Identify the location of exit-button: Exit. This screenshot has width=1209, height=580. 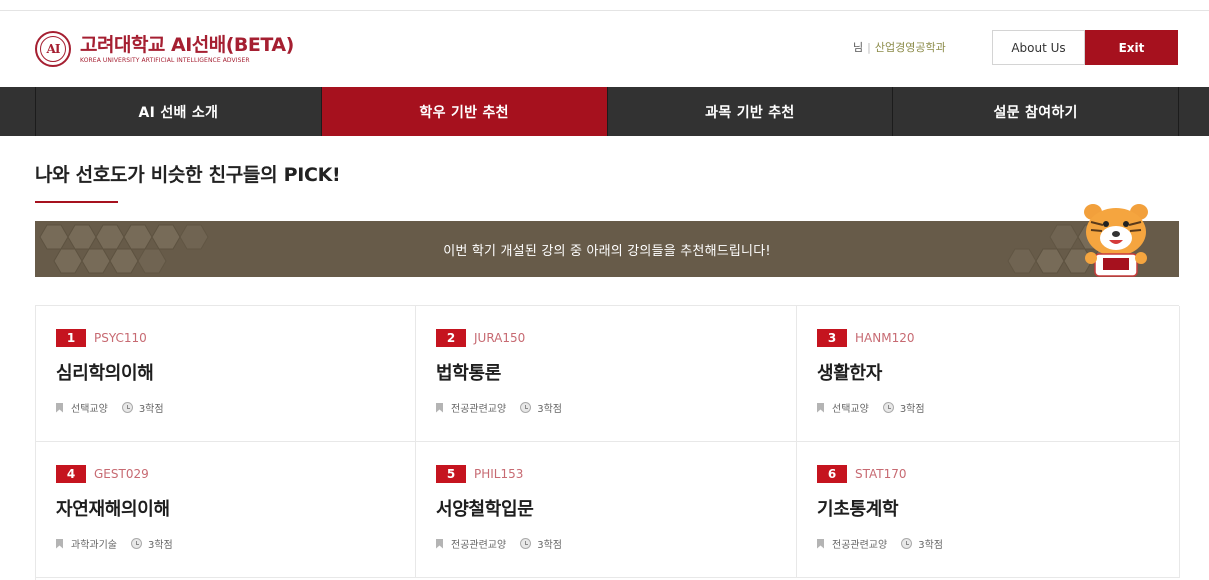
(1131, 47).